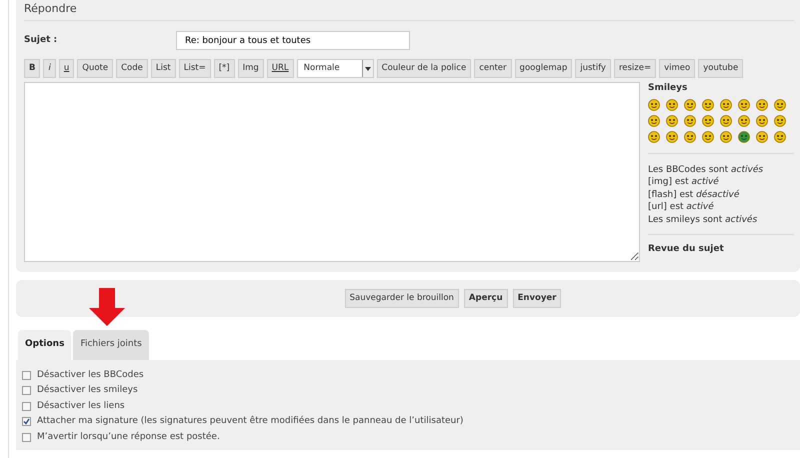  What do you see at coordinates (111, 345) in the screenshot?
I see `tab: Fichiers joints` at bounding box center [111, 345].